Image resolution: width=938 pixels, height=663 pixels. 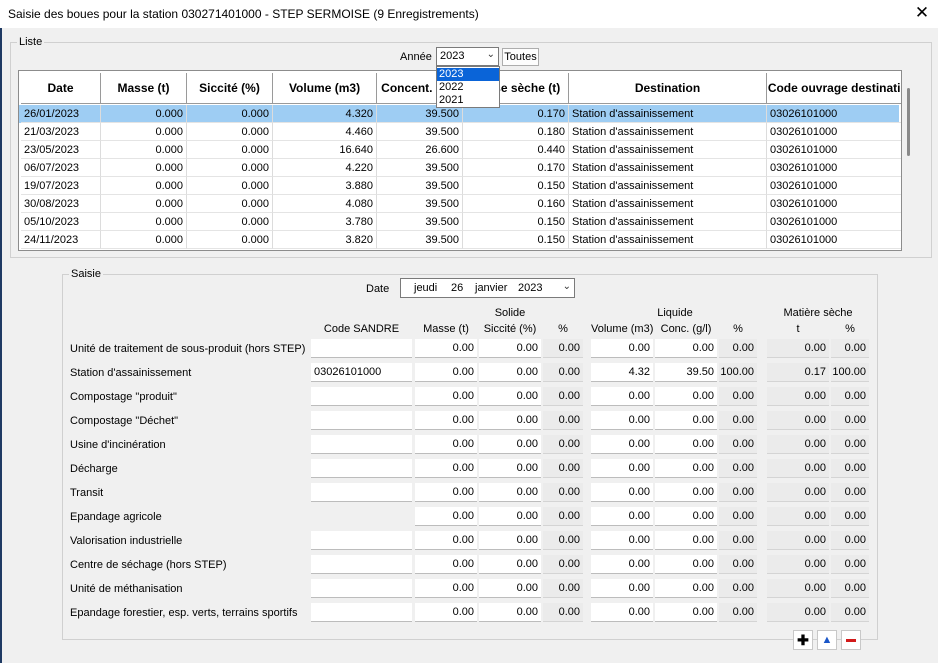 What do you see at coordinates (622, 329) in the screenshot?
I see `col-volume: Volume (m3)` at bounding box center [622, 329].